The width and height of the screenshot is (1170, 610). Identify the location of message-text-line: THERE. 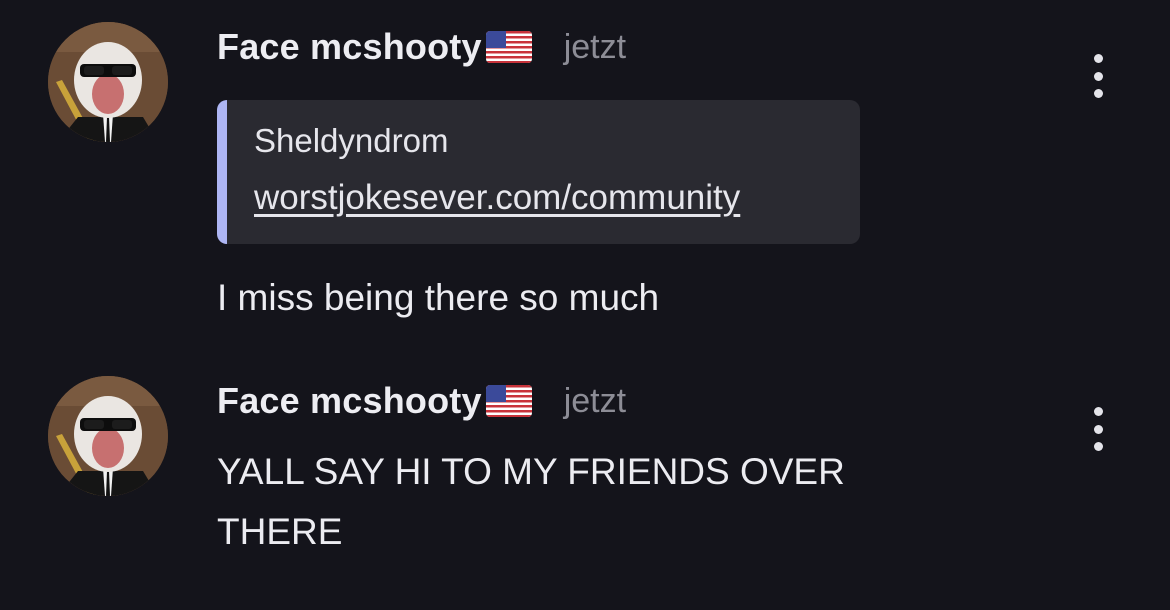
(280, 531).